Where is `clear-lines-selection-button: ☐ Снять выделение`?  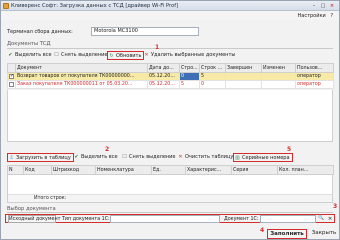
clear-lines-selection-button: ☐ Снять выделение is located at coordinates (148, 157).